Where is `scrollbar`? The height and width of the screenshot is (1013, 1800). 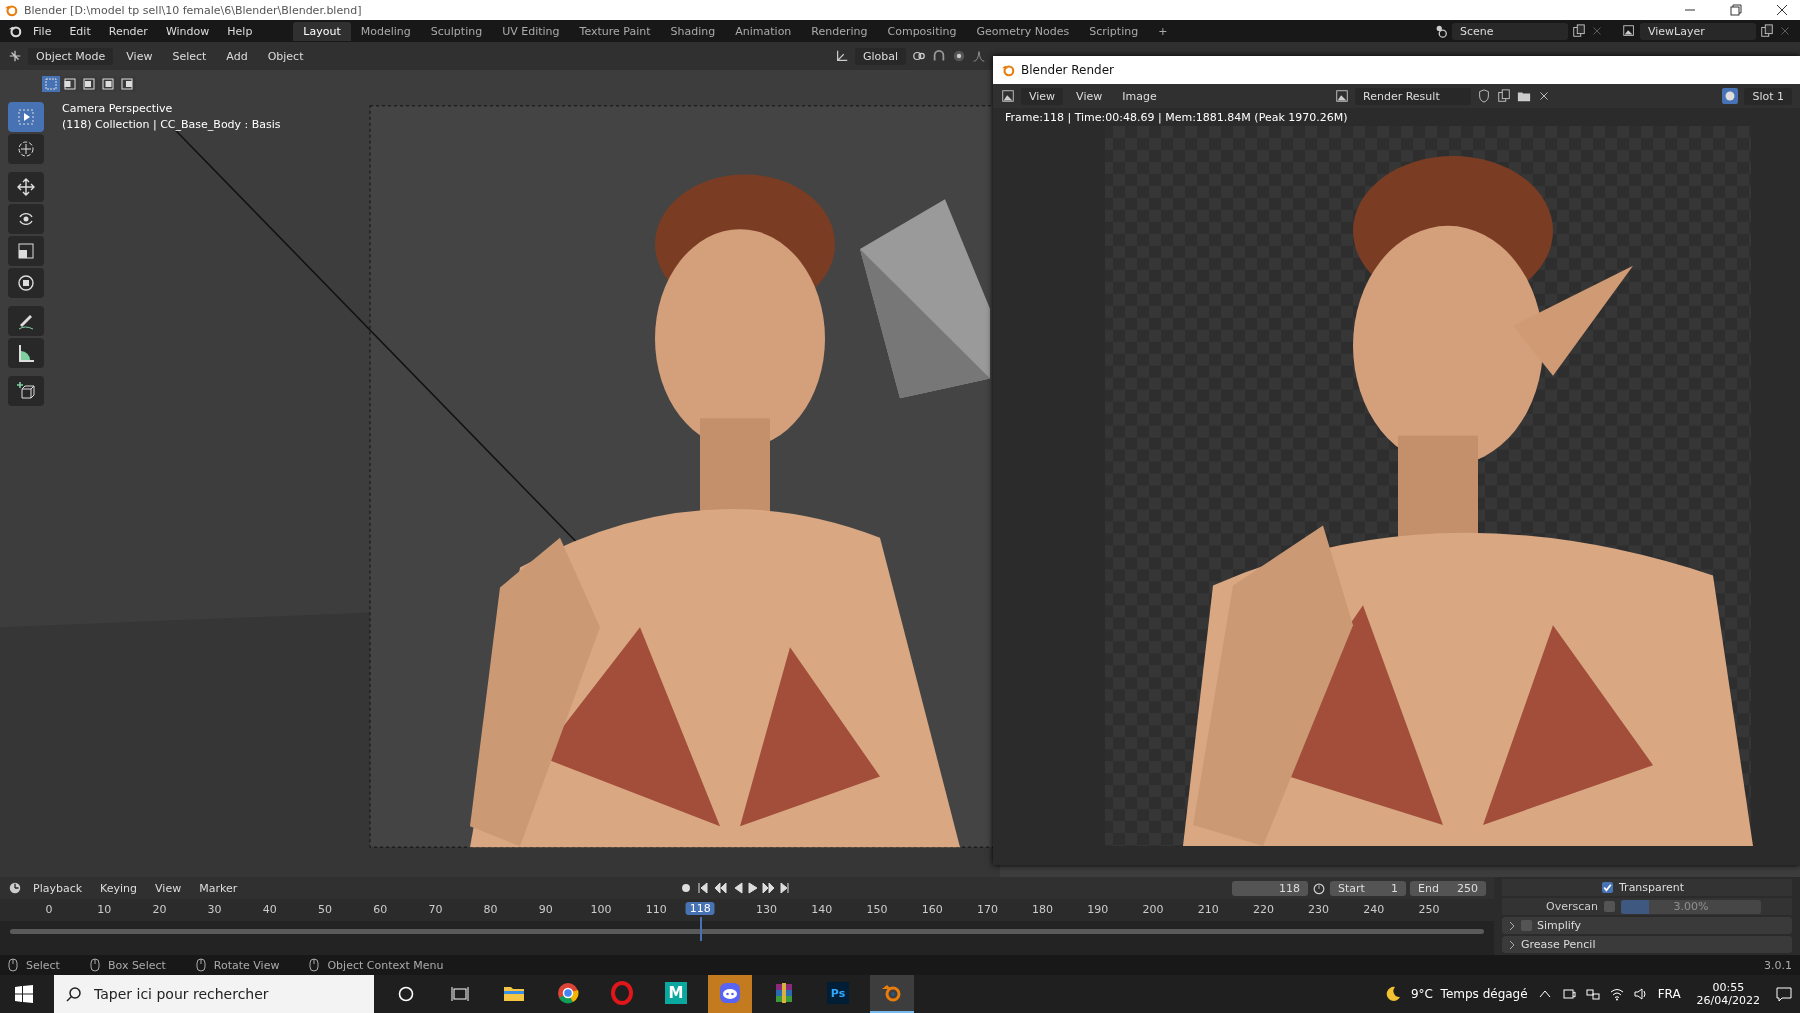
scrollbar is located at coordinates (747, 931).